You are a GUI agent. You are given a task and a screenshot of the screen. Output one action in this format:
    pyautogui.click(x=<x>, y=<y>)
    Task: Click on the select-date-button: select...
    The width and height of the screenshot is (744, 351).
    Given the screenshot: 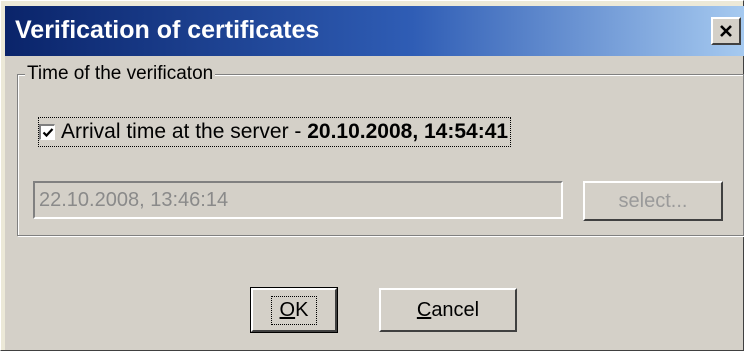 What is the action you would take?
    pyautogui.click(x=653, y=201)
    